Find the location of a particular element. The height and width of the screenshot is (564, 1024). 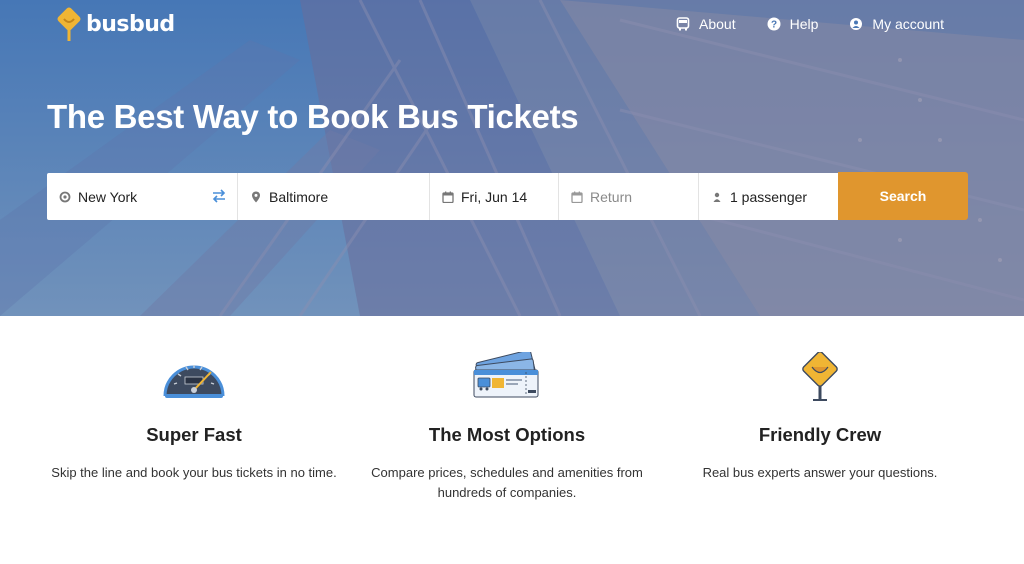

tickets-icon is located at coordinates (506, 375).